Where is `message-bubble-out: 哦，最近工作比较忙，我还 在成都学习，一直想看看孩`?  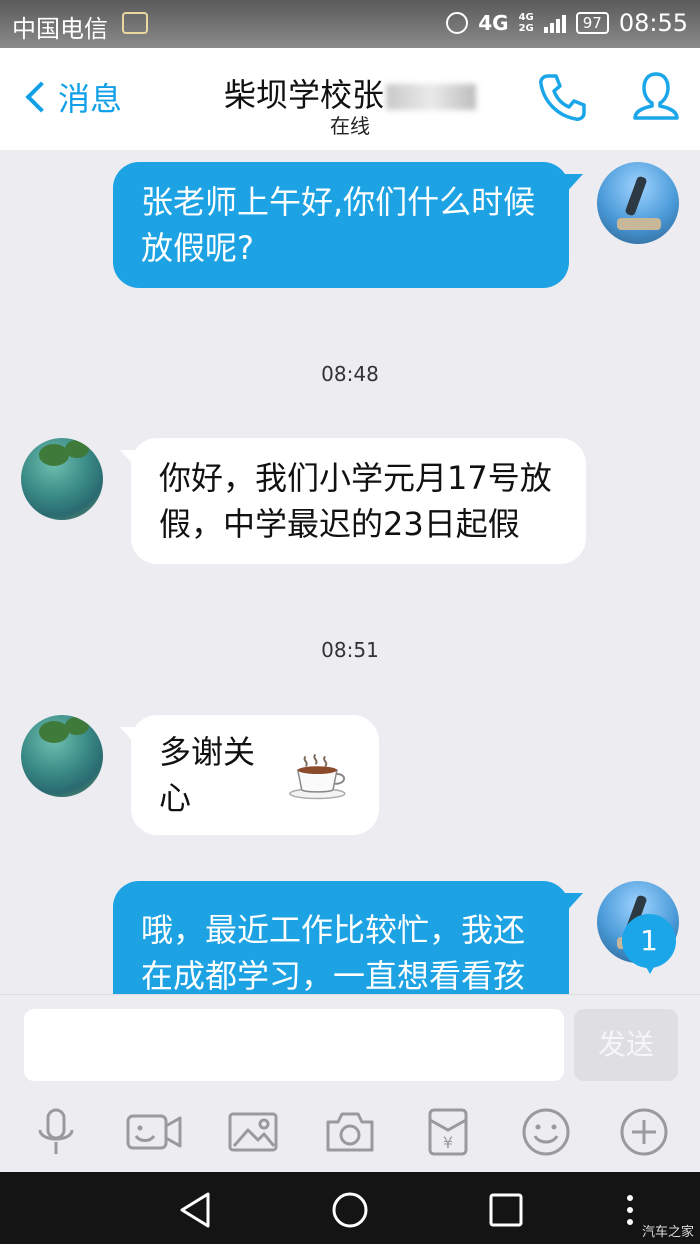
message-bubble-out: 哦，最近工作比较忙，我还 在成都学习，一直想看看孩 is located at coordinates (341, 937).